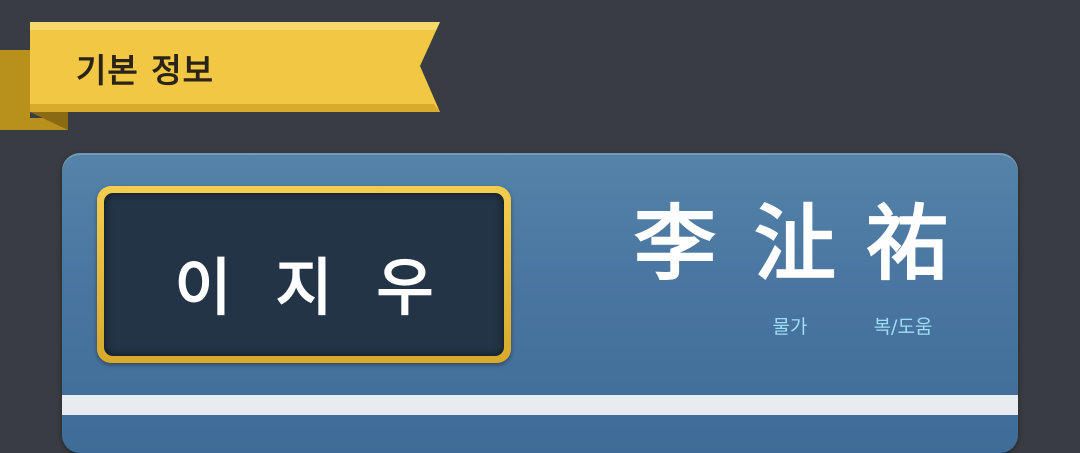 This screenshot has width=1080, height=453. What do you see at coordinates (906, 244) in the screenshot?
I see `hanja-char-3: 祐` at bounding box center [906, 244].